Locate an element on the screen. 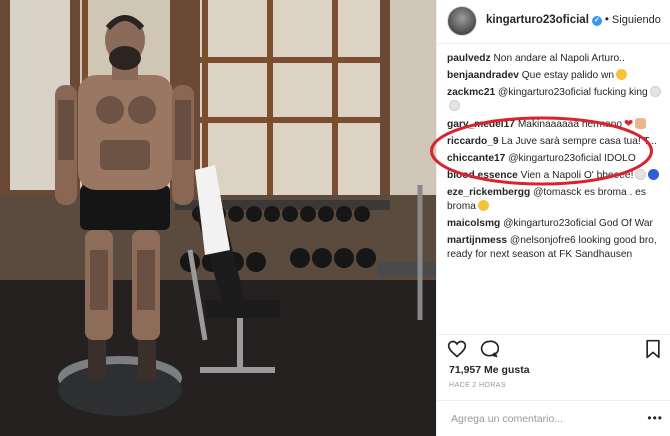 This screenshot has width=670, height=436. comment-text: Vien a Napoli O' bbeeee! is located at coordinates (577, 175).